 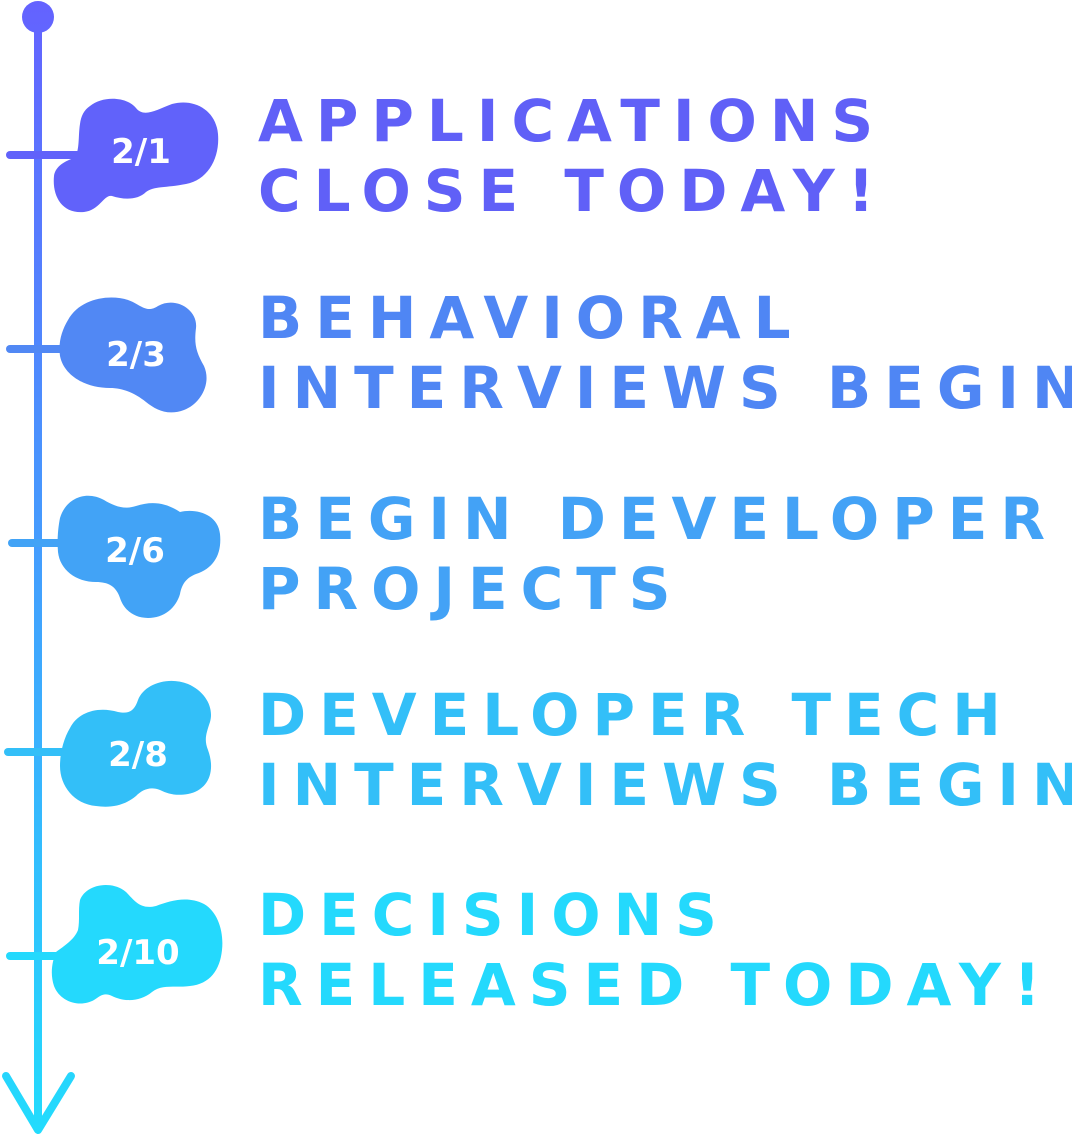 I want to click on event-date-4: 2/8, so click(x=138, y=755).